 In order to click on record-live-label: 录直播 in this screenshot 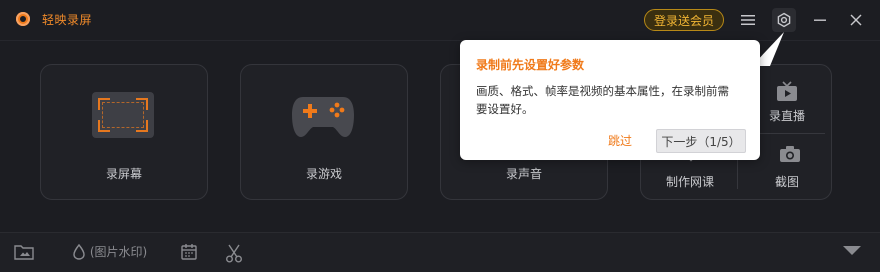, I will do `click(786, 116)`.